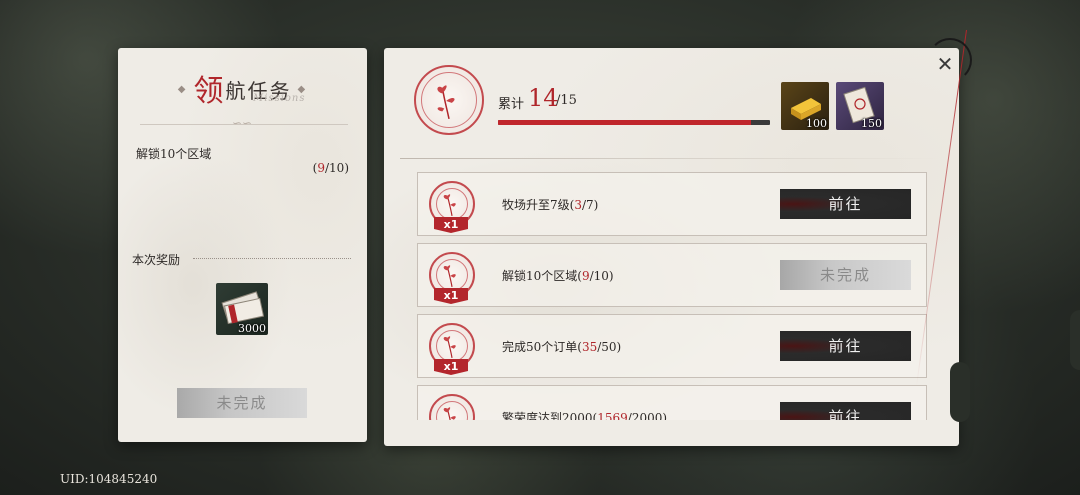  What do you see at coordinates (272, 258) in the screenshot?
I see `dotted-divider` at bounding box center [272, 258].